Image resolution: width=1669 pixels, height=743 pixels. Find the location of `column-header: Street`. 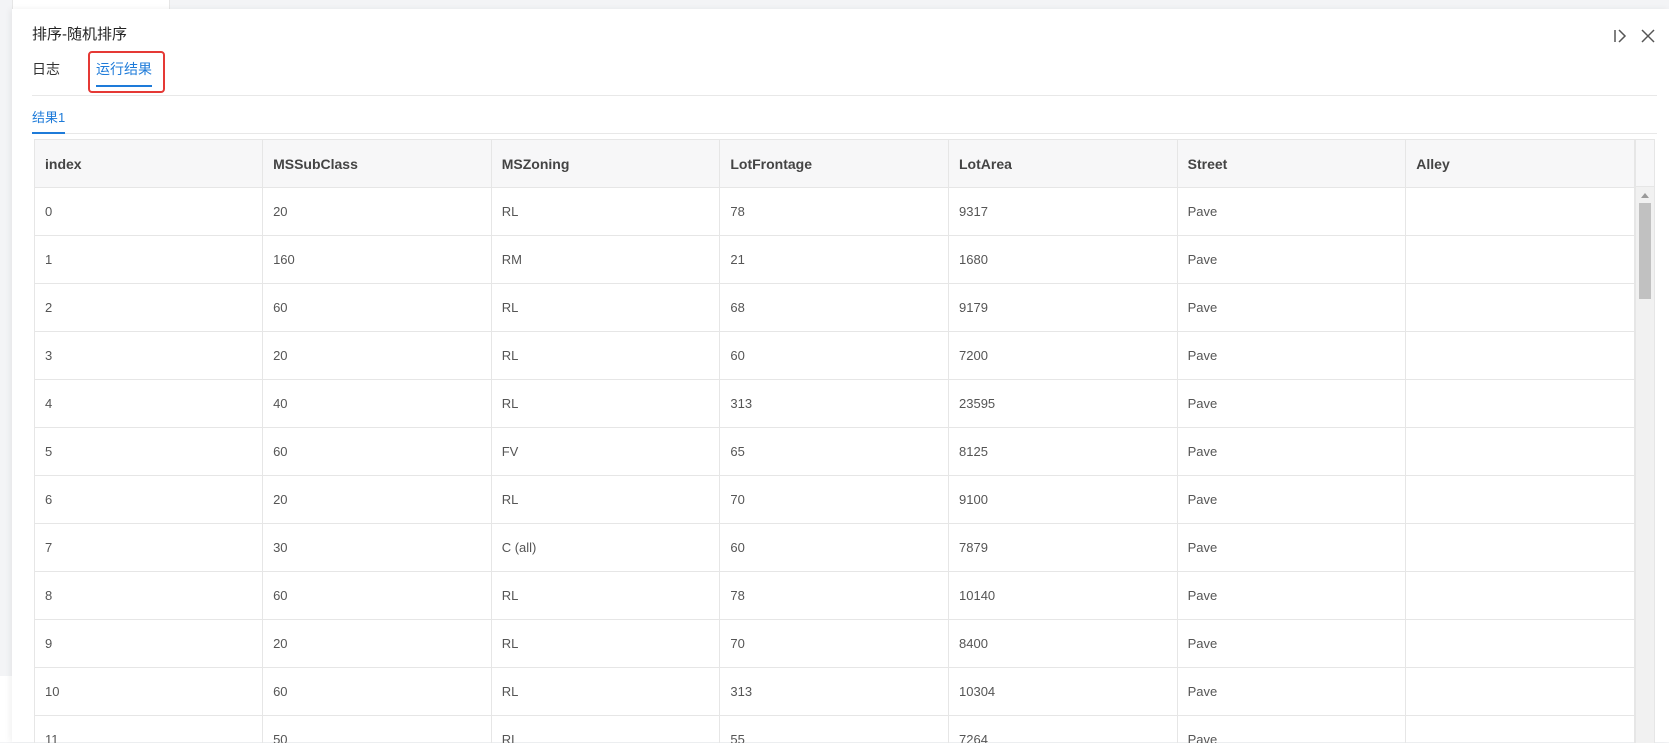

column-header: Street is located at coordinates (1291, 164).